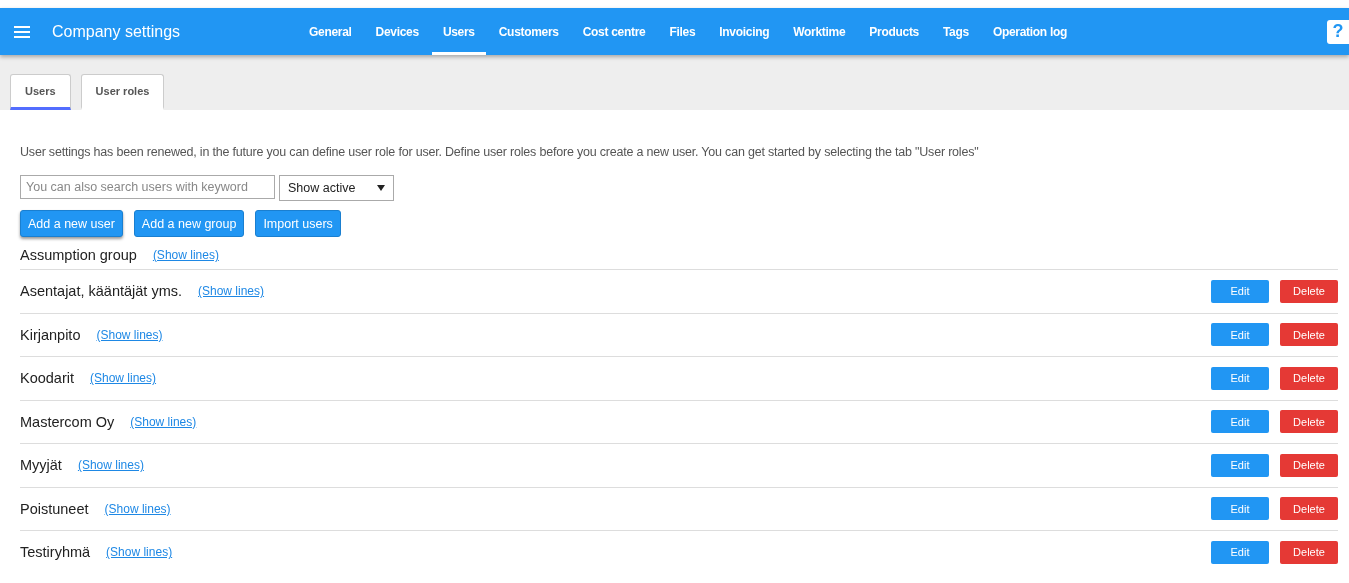  What do you see at coordinates (894, 31) in the screenshot?
I see `nav-tab: Products` at bounding box center [894, 31].